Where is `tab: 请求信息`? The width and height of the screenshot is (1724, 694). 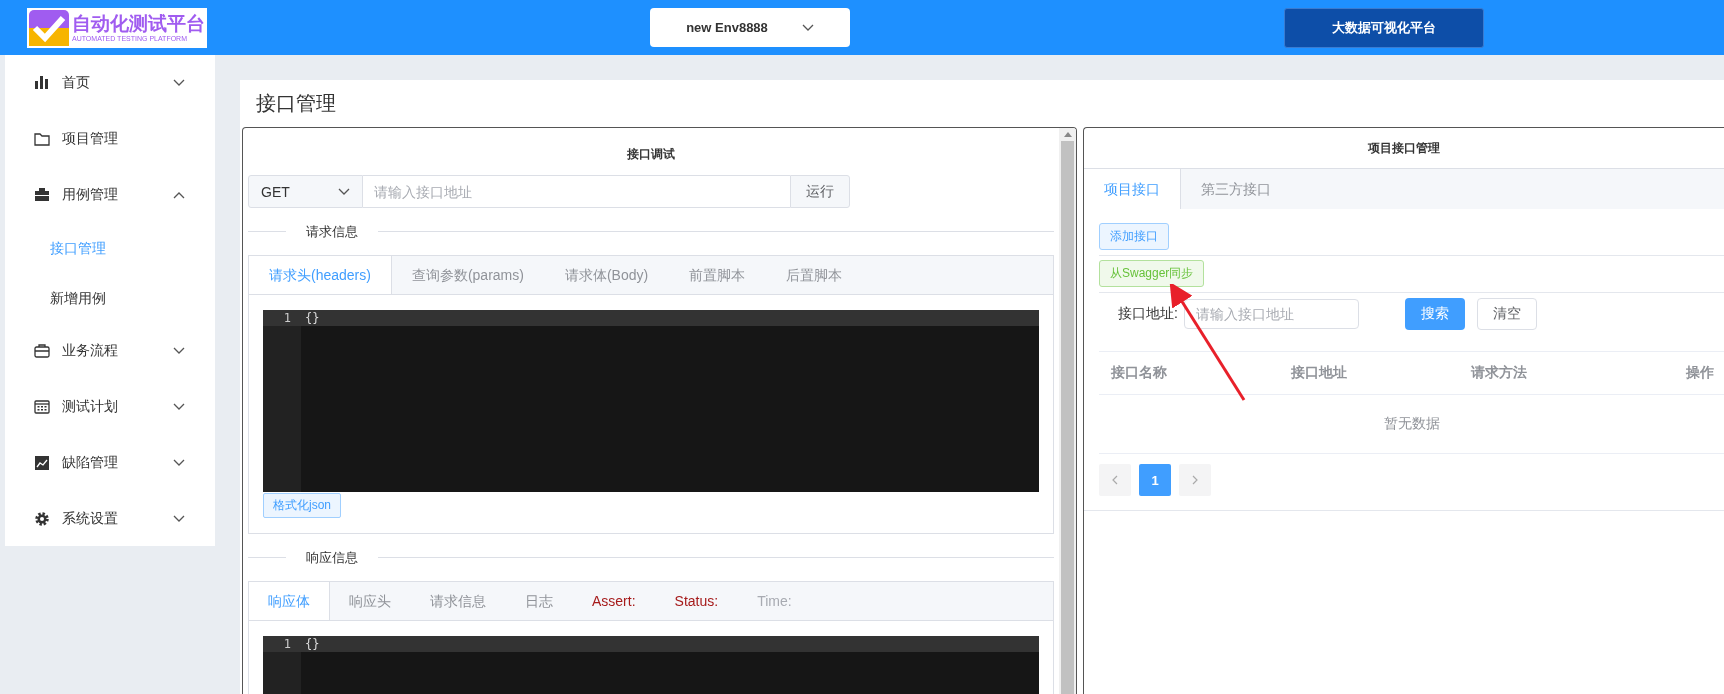
tab: 请求信息 is located at coordinates (458, 601).